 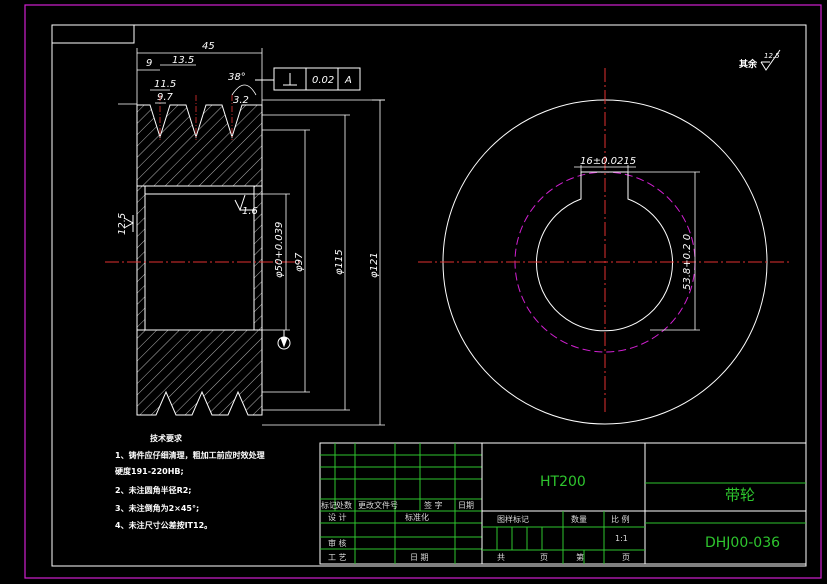 What do you see at coordinates (93, 34) in the screenshot?
I see `drawing-number-mirror-box` at bounding box center [93, 34].